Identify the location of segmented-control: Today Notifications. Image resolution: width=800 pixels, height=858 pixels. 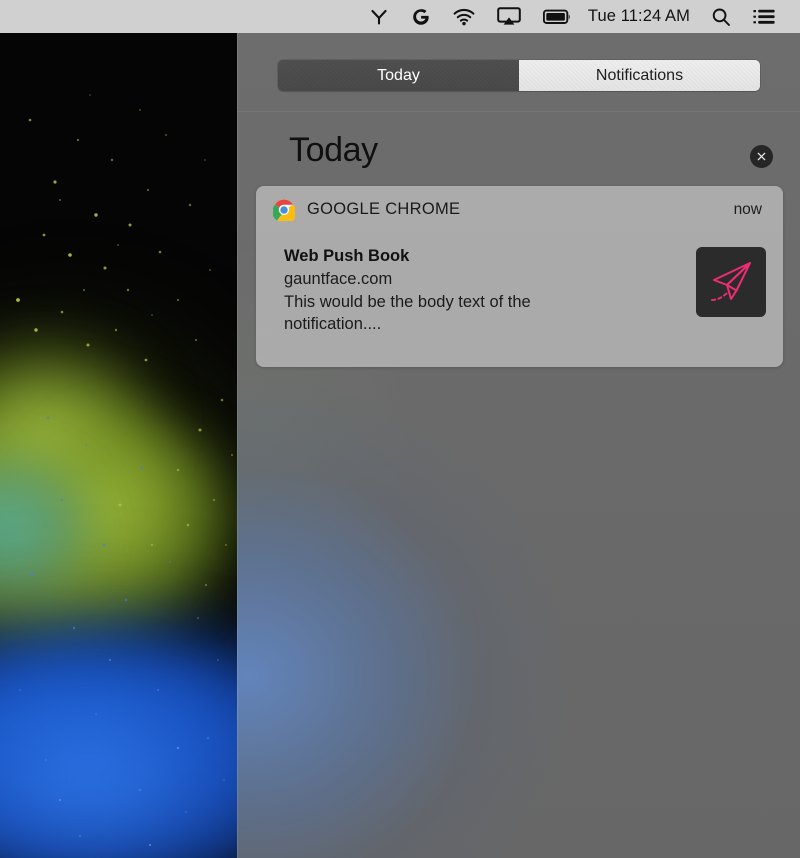
(519, 75).